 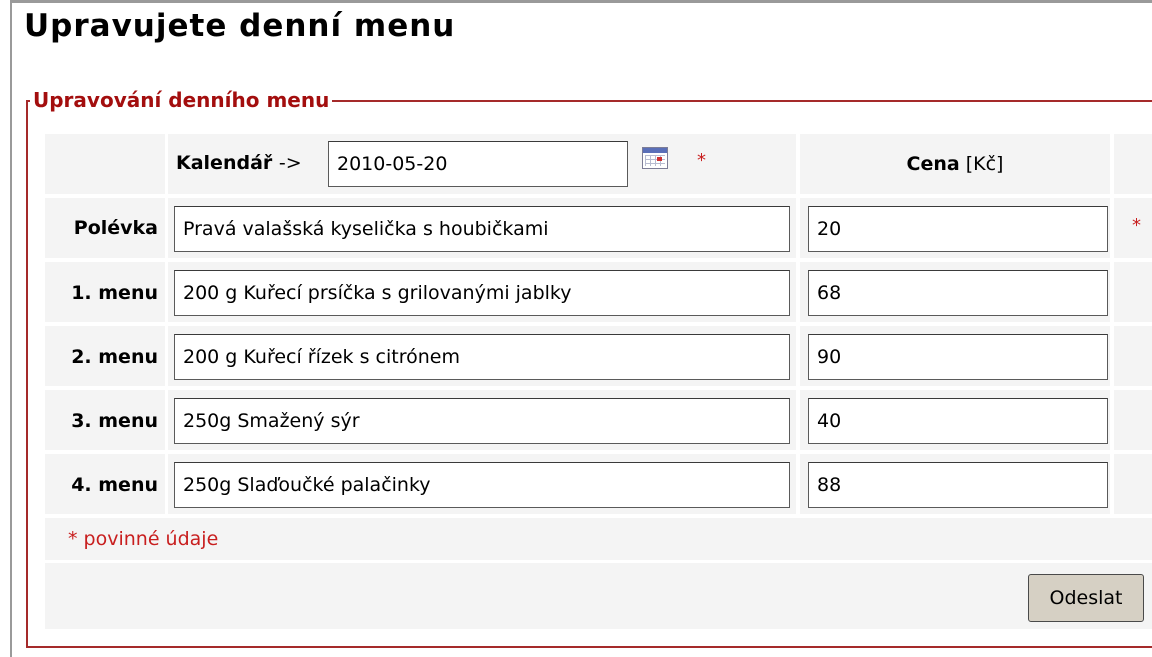 I want to click on row-label-menu-1: 1. menu, so click(x=114, y=293).